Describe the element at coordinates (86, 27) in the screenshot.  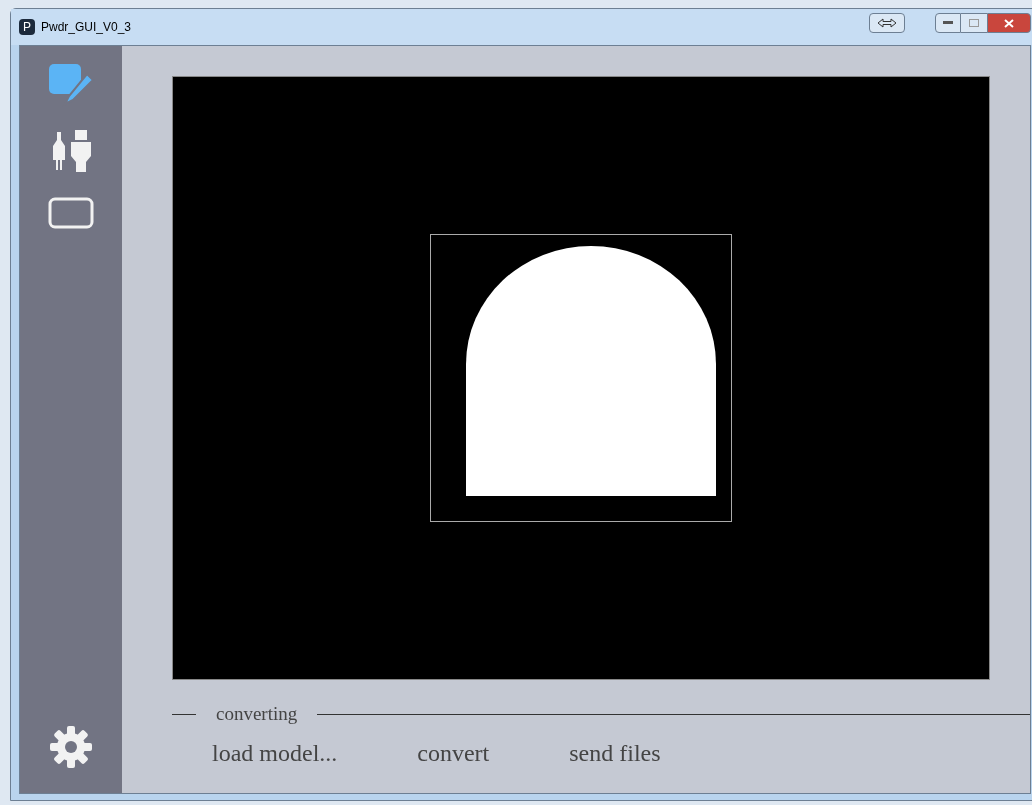
I see `window-title: Pwdr_GUI_V0_3` at that location.